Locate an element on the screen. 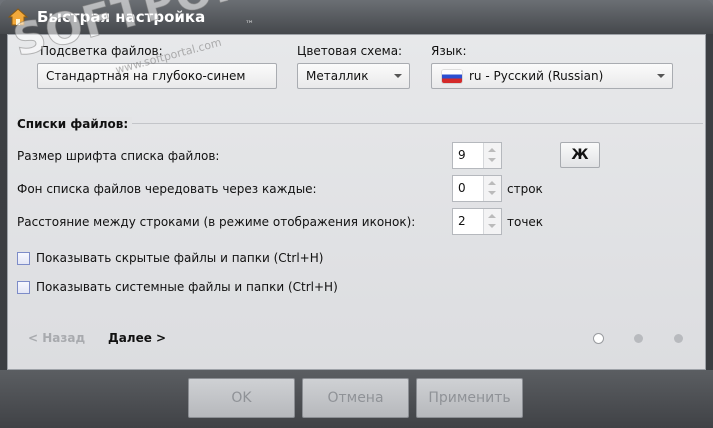 The height and width of the screenshot is (428, 713). alternate-value: 0 is located at coordinates (462, 188).